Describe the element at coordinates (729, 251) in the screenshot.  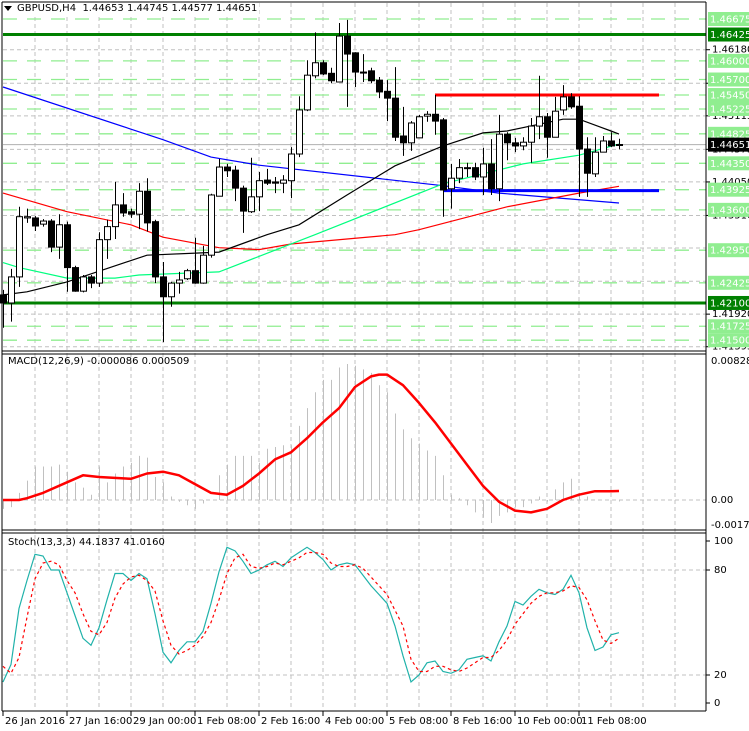
I see `level-price-label: 1.42950` at that location.